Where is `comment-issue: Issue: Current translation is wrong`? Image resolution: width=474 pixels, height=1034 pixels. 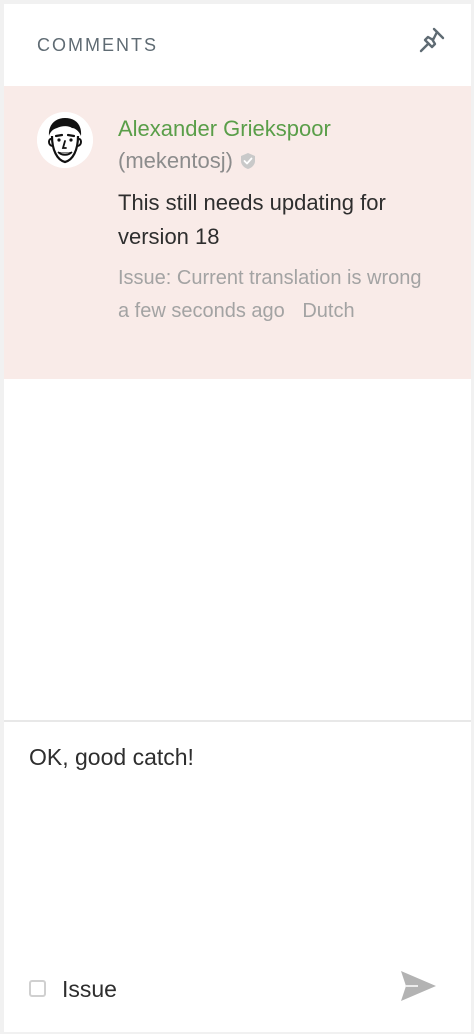
comment-issue: Issue: Current translation is wrong is located at coordinates (270, 278).